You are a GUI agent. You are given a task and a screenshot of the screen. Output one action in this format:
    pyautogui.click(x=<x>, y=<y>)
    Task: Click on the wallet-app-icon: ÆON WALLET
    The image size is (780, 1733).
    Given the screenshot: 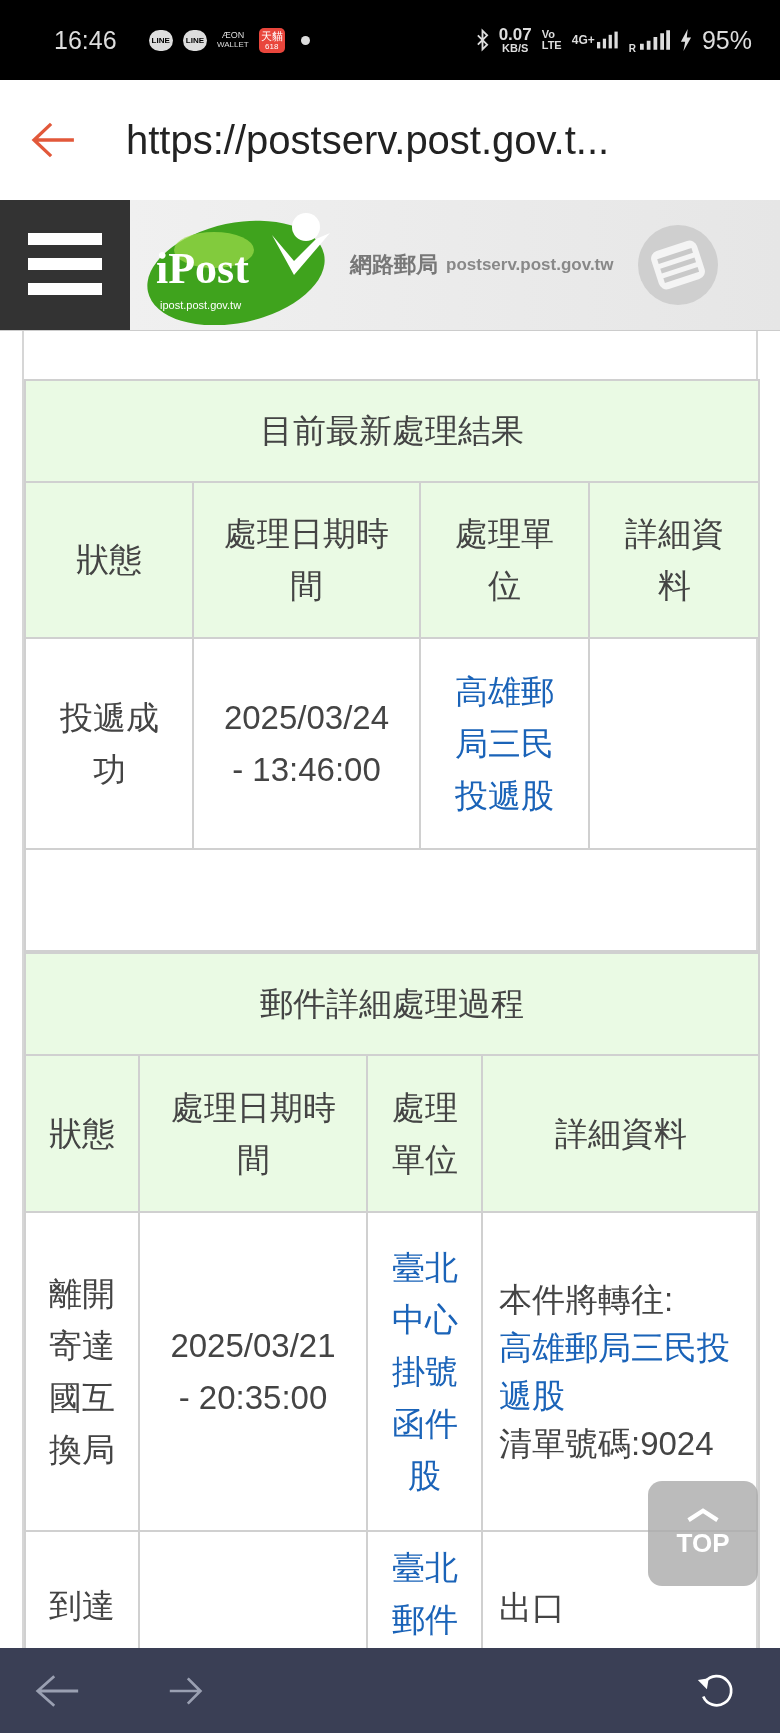 What is the action you would take?
    pyautogui.click(x=233, y=40)
    